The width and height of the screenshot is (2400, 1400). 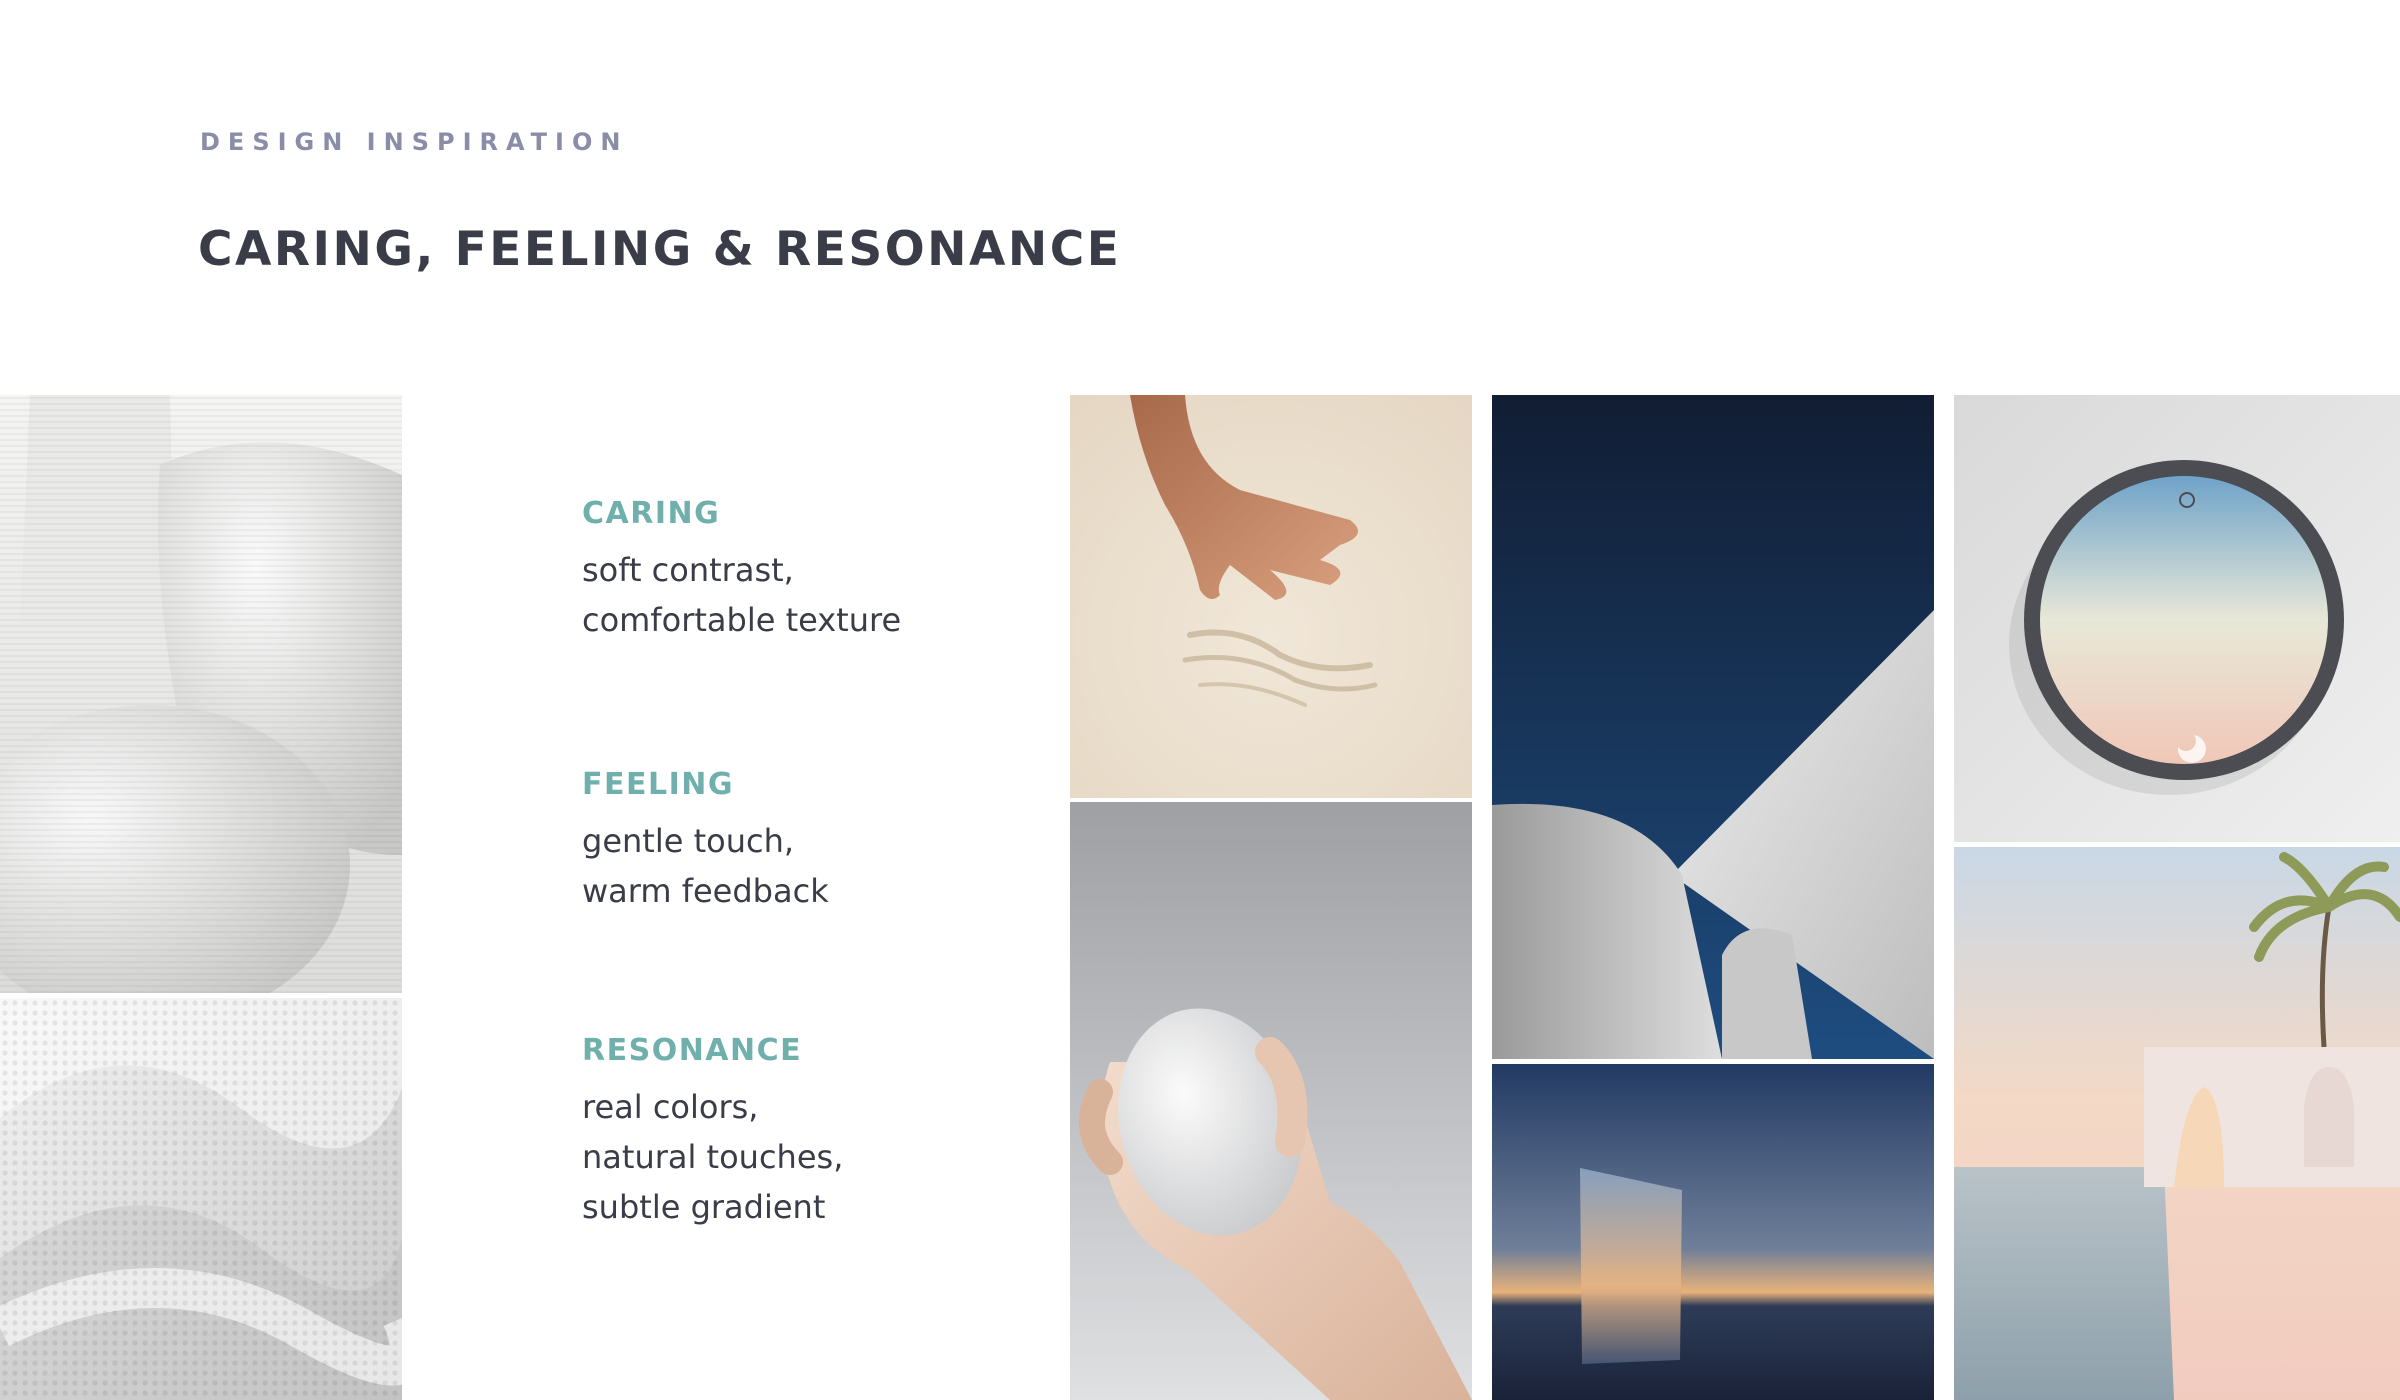 What do you see at coordinates (670, 1107) in the screenshot?
I see `concept-line: real colors,` at bounding box center [670, 1107].